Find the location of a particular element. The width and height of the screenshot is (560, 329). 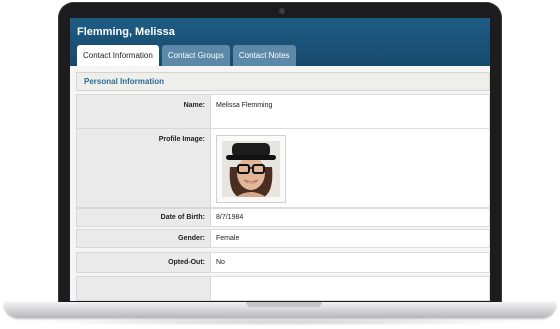

webcam is located at coordinates (282, 11).